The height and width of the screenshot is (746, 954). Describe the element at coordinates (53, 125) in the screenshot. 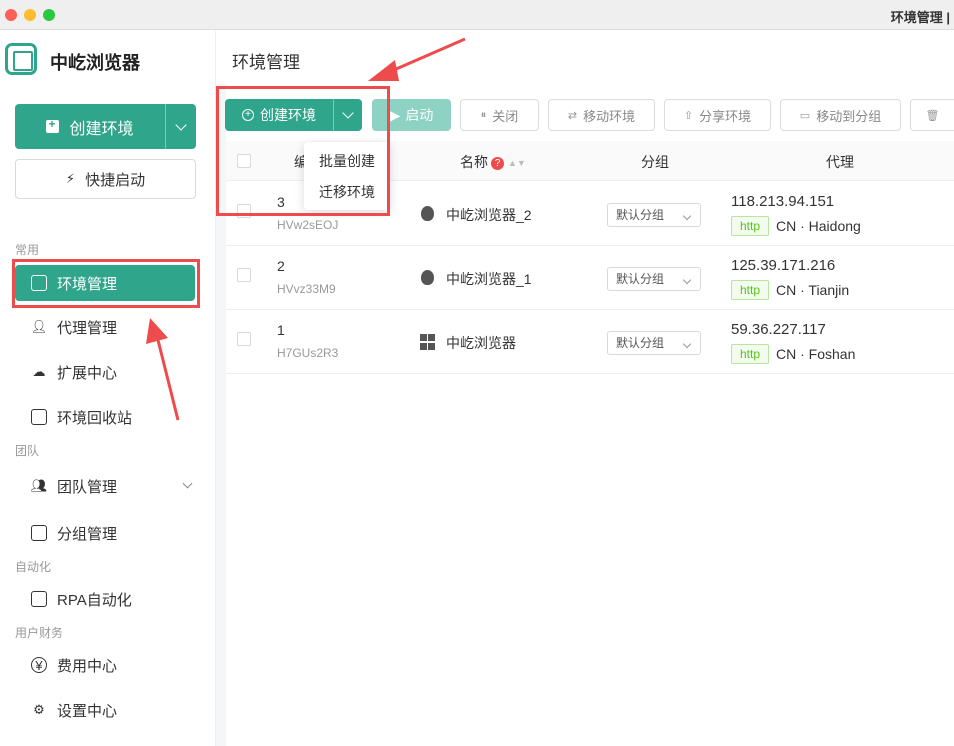

I see `add-square-icon` at that location.